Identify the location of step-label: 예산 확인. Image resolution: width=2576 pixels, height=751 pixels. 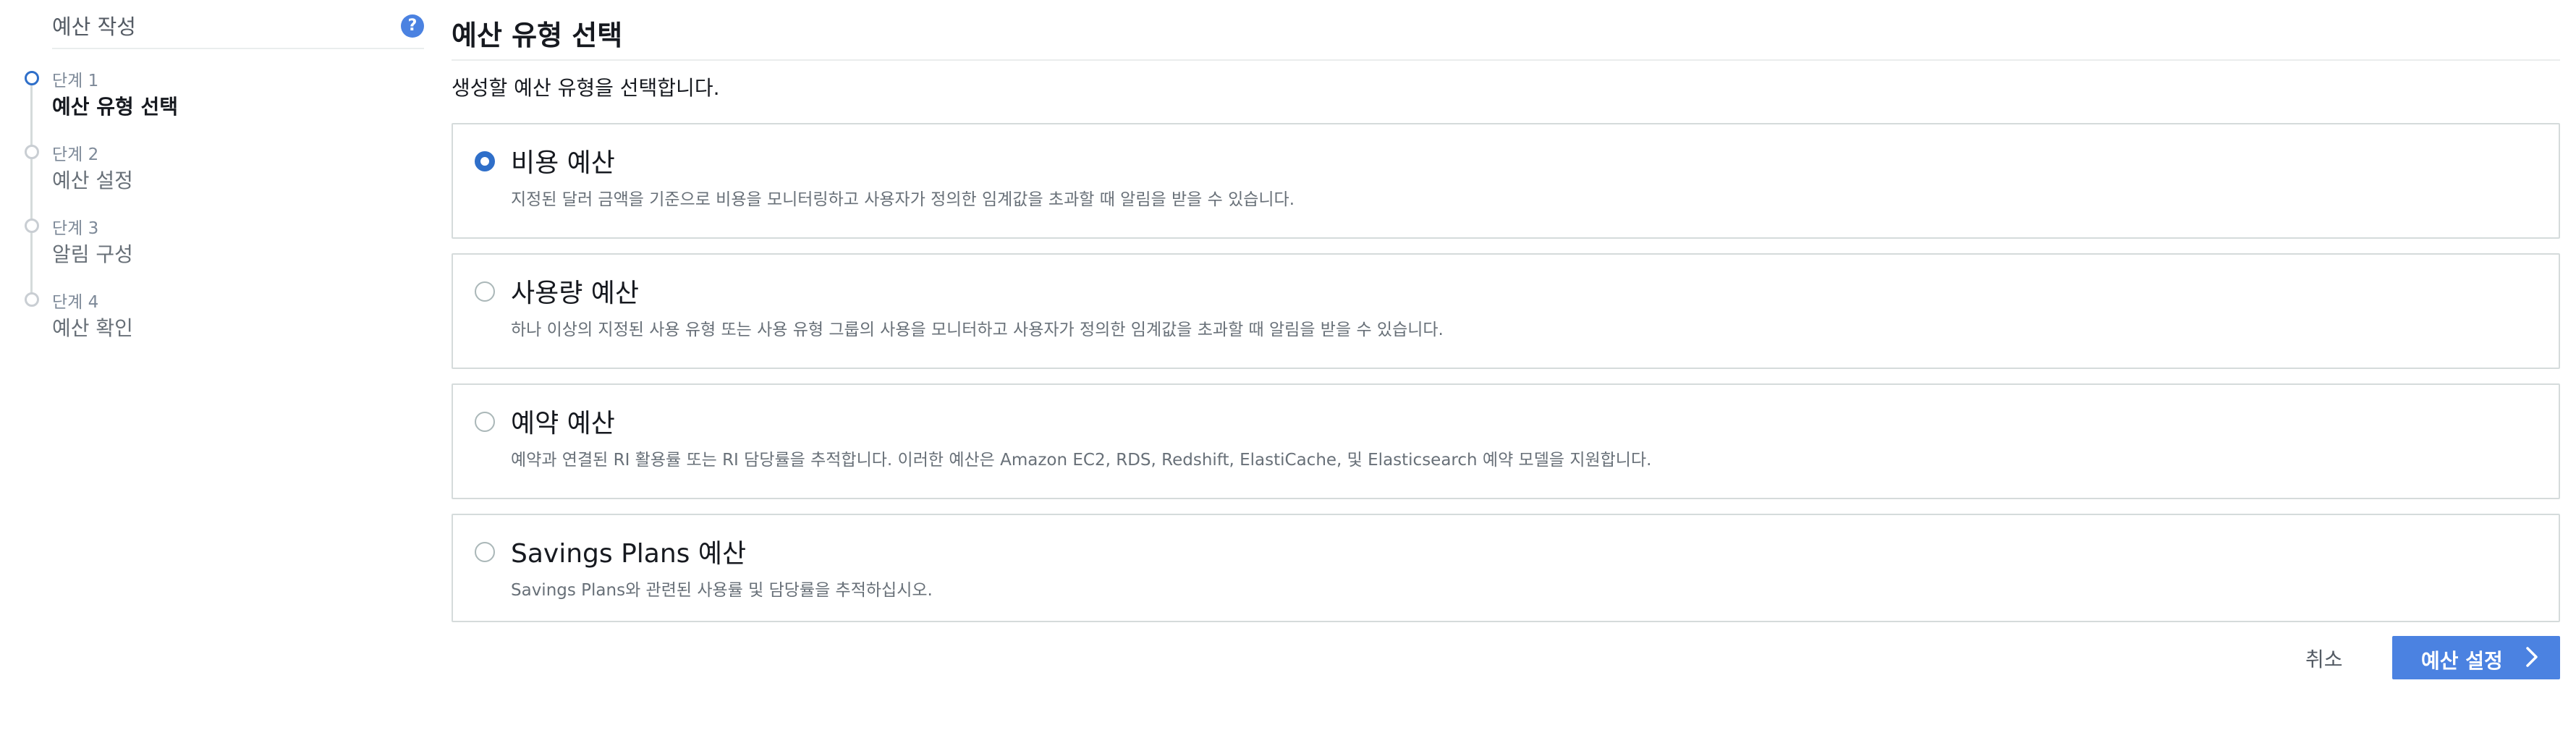
(92, 328).